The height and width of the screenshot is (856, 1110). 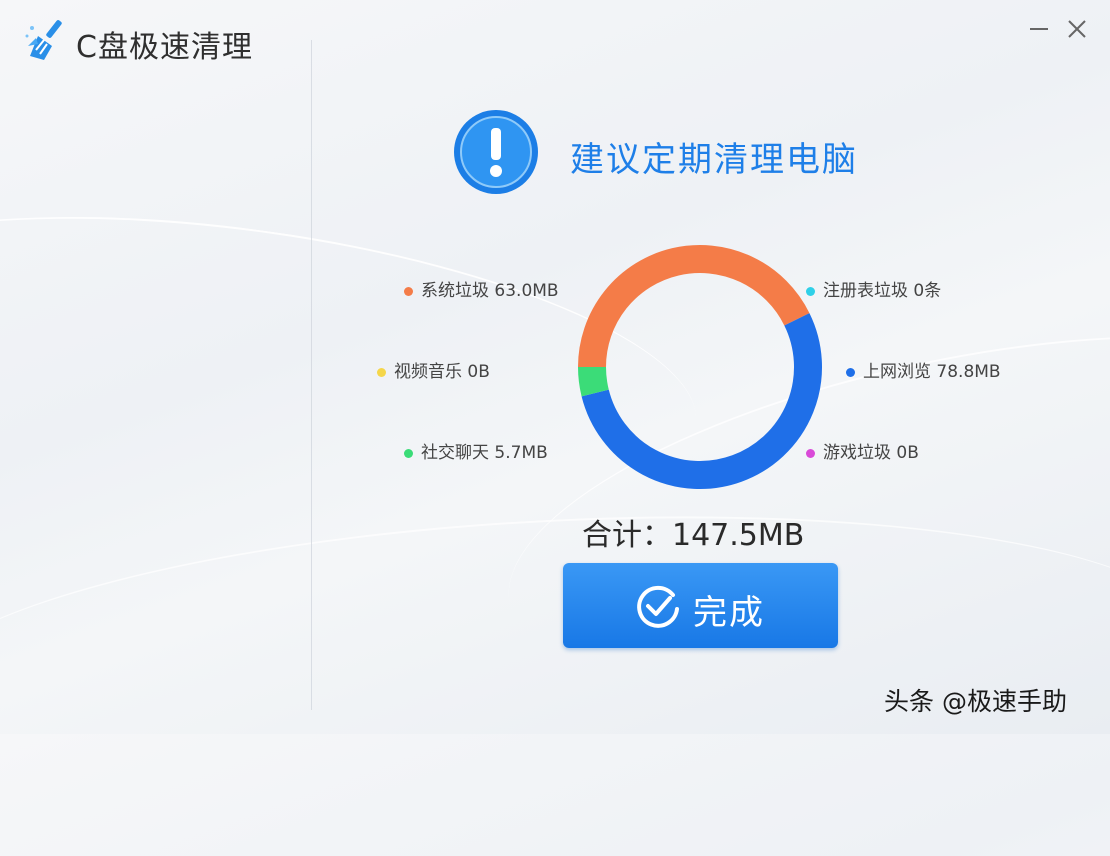 What do you see at coordinates (658, 606) in the screenshot?
I see `check-circle-icon` at bounding box center [658, 606].